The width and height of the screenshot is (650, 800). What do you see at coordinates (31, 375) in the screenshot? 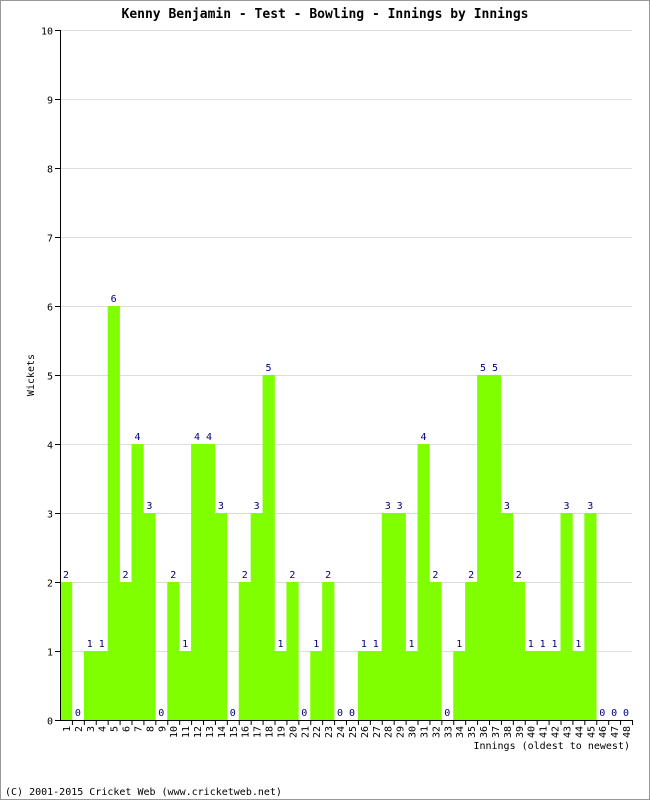
I see `y-axis-label: Wickets` at bounding box center [31, 375].